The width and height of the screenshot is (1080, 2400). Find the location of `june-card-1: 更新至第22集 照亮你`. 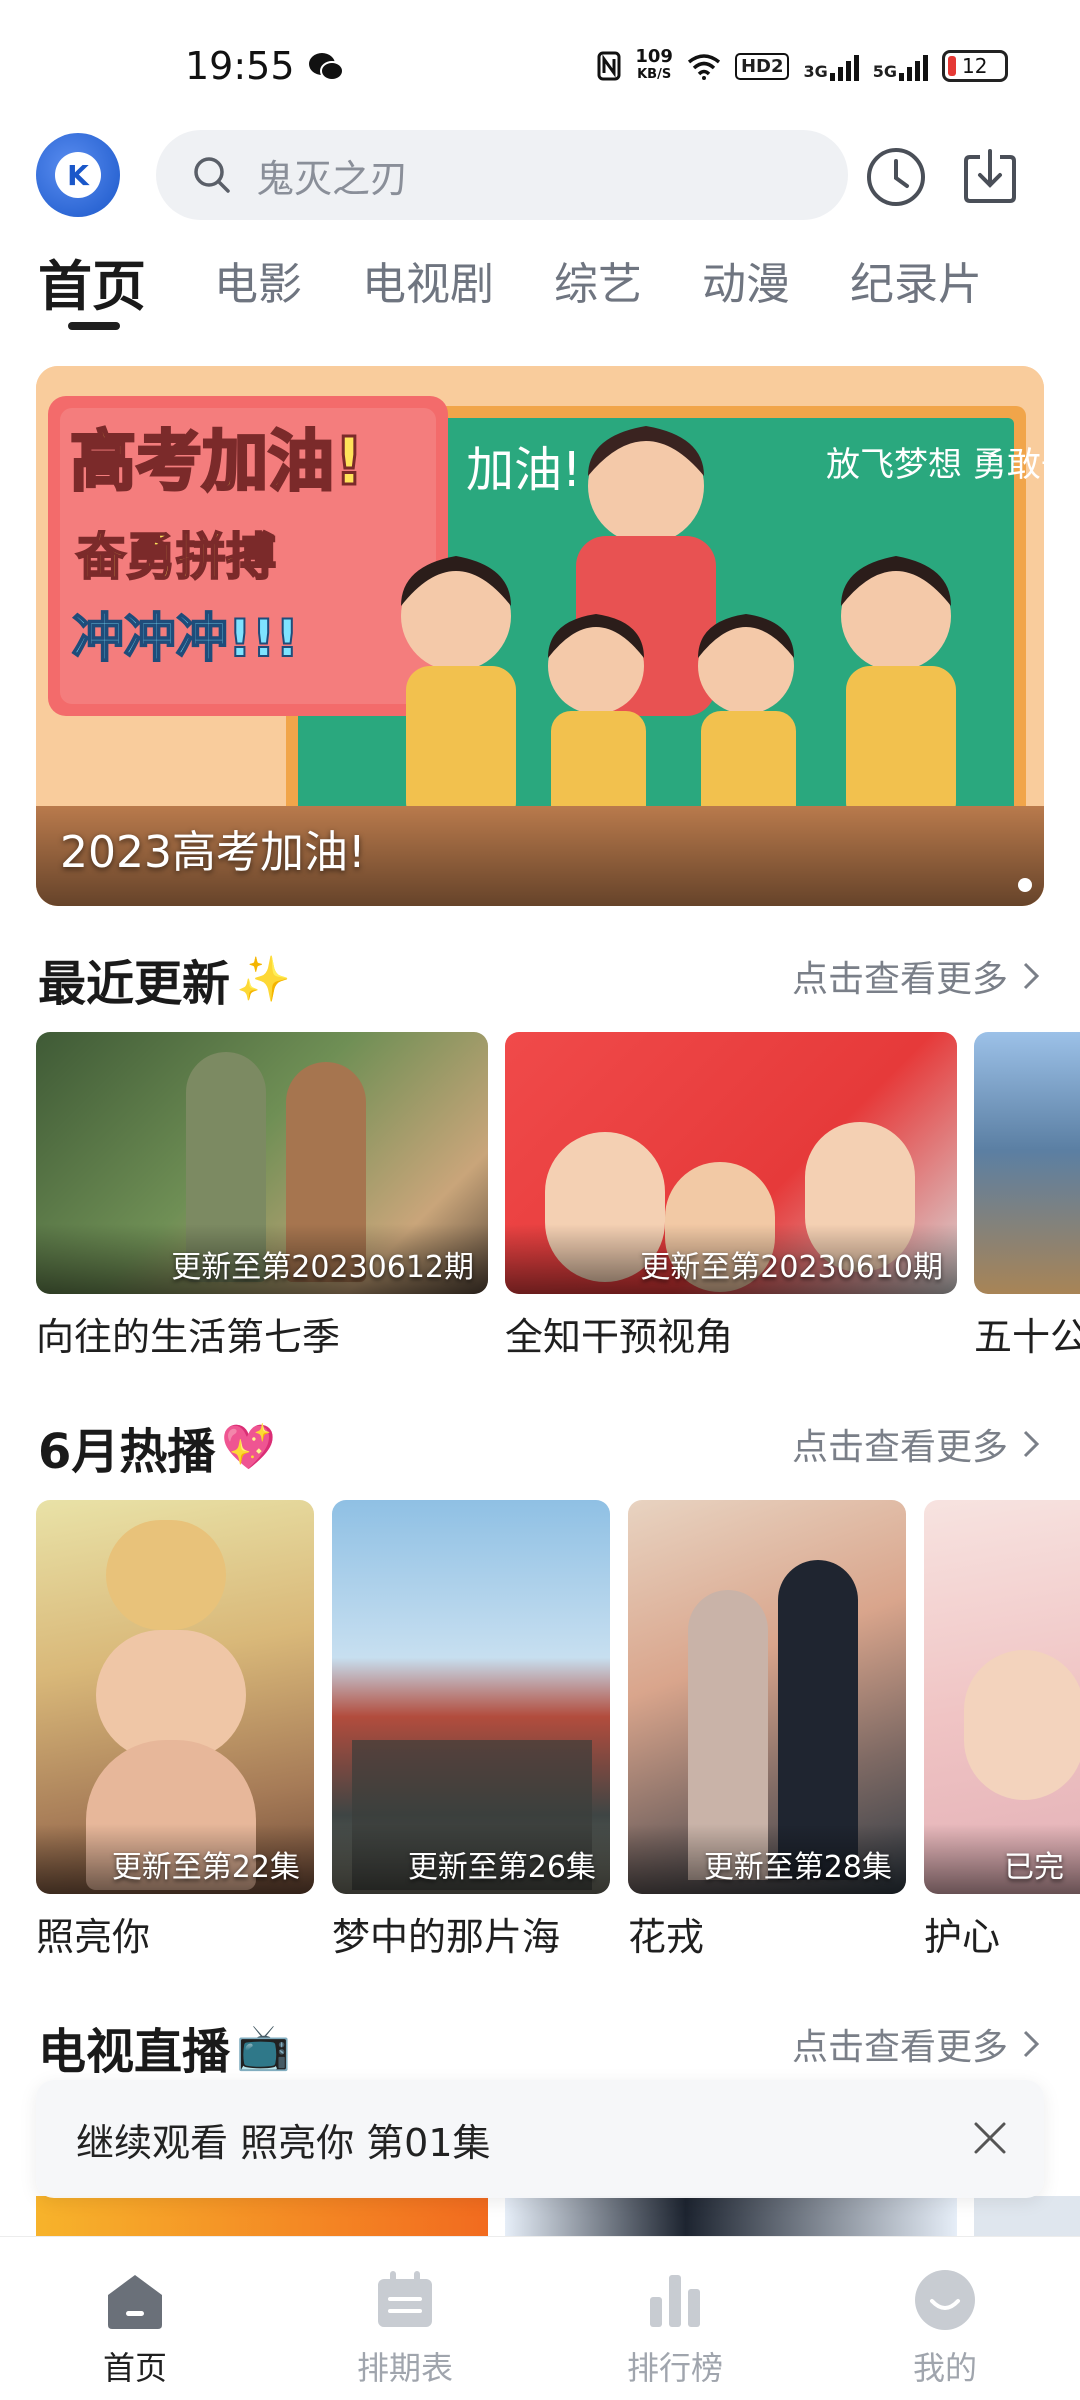

june-card-1: 更新至第22集 照亮你 is located at coordinates (175, 1730).